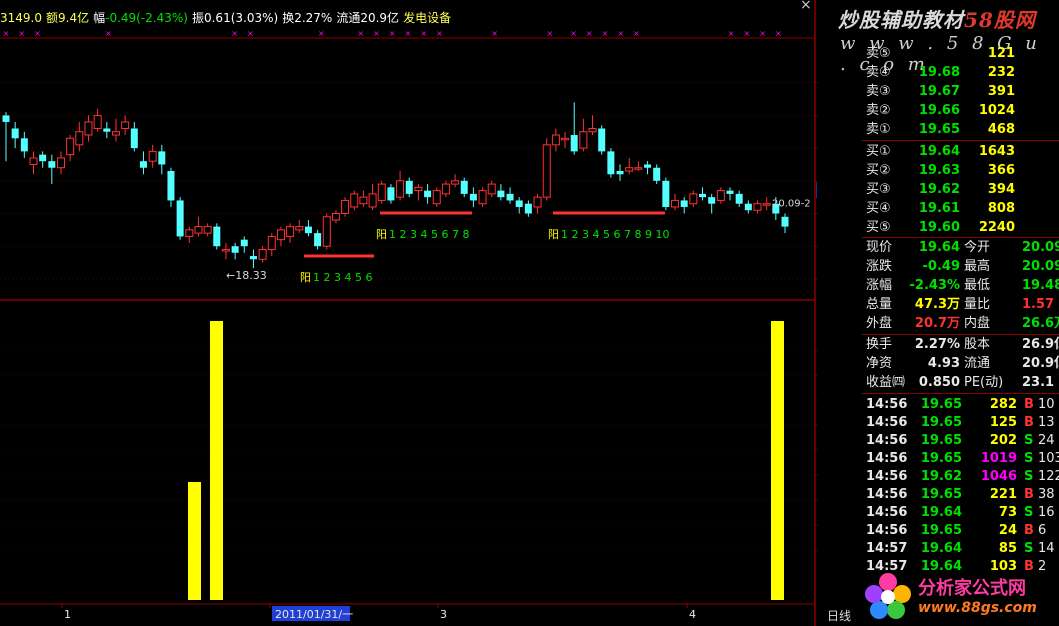  I want to click on stat-value: 19.64, so click(939, 247).